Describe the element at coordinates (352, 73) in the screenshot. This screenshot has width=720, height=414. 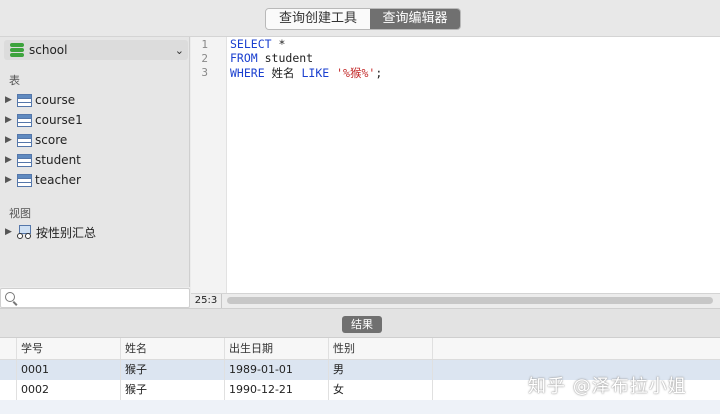
I see `string-literal: '%猴%'` at that location.